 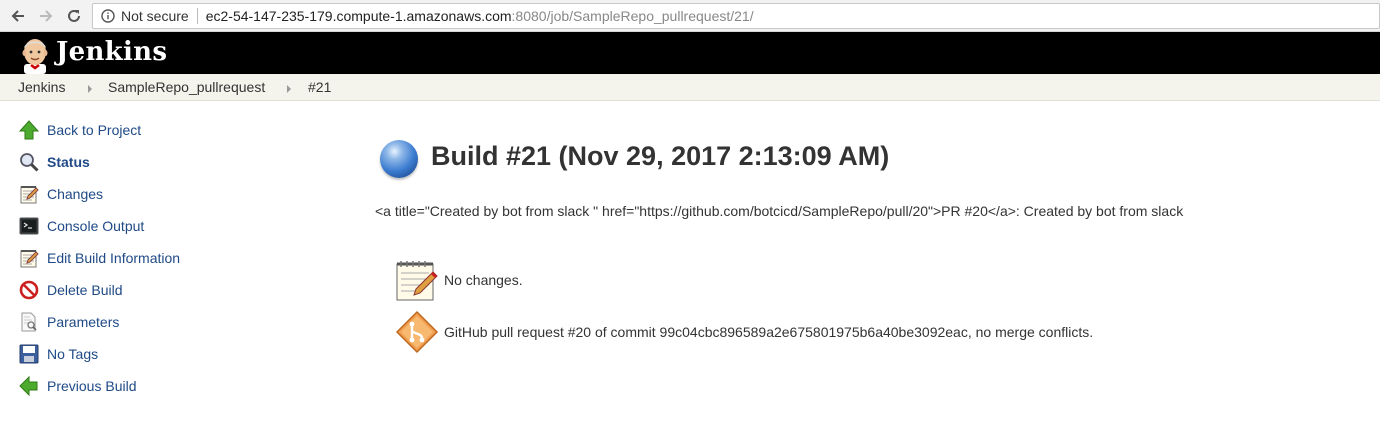 What do you see at coordinates (660, 156) in the screenshot?
I see `page-title: Build #21 (Nov 29, 2017 2:13:09 AM)` at bounding box center [660, 156].